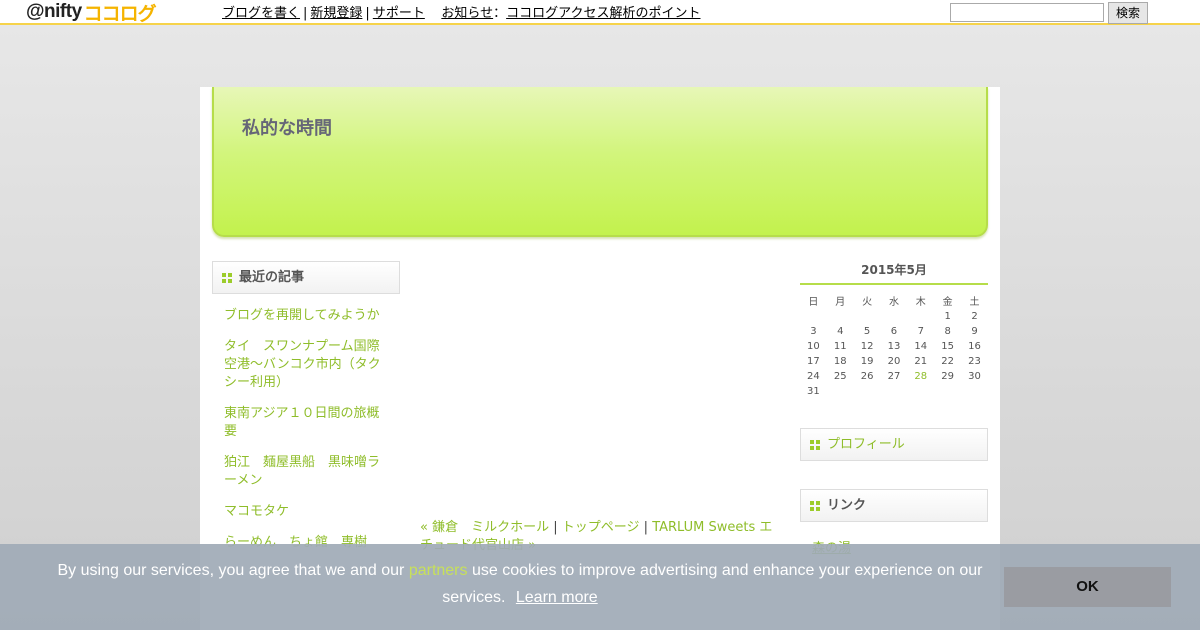  What do you see at coordinates (867, 331) in the screenshot?
I see `calendar-day: 5` at bounding box center [867, 331].